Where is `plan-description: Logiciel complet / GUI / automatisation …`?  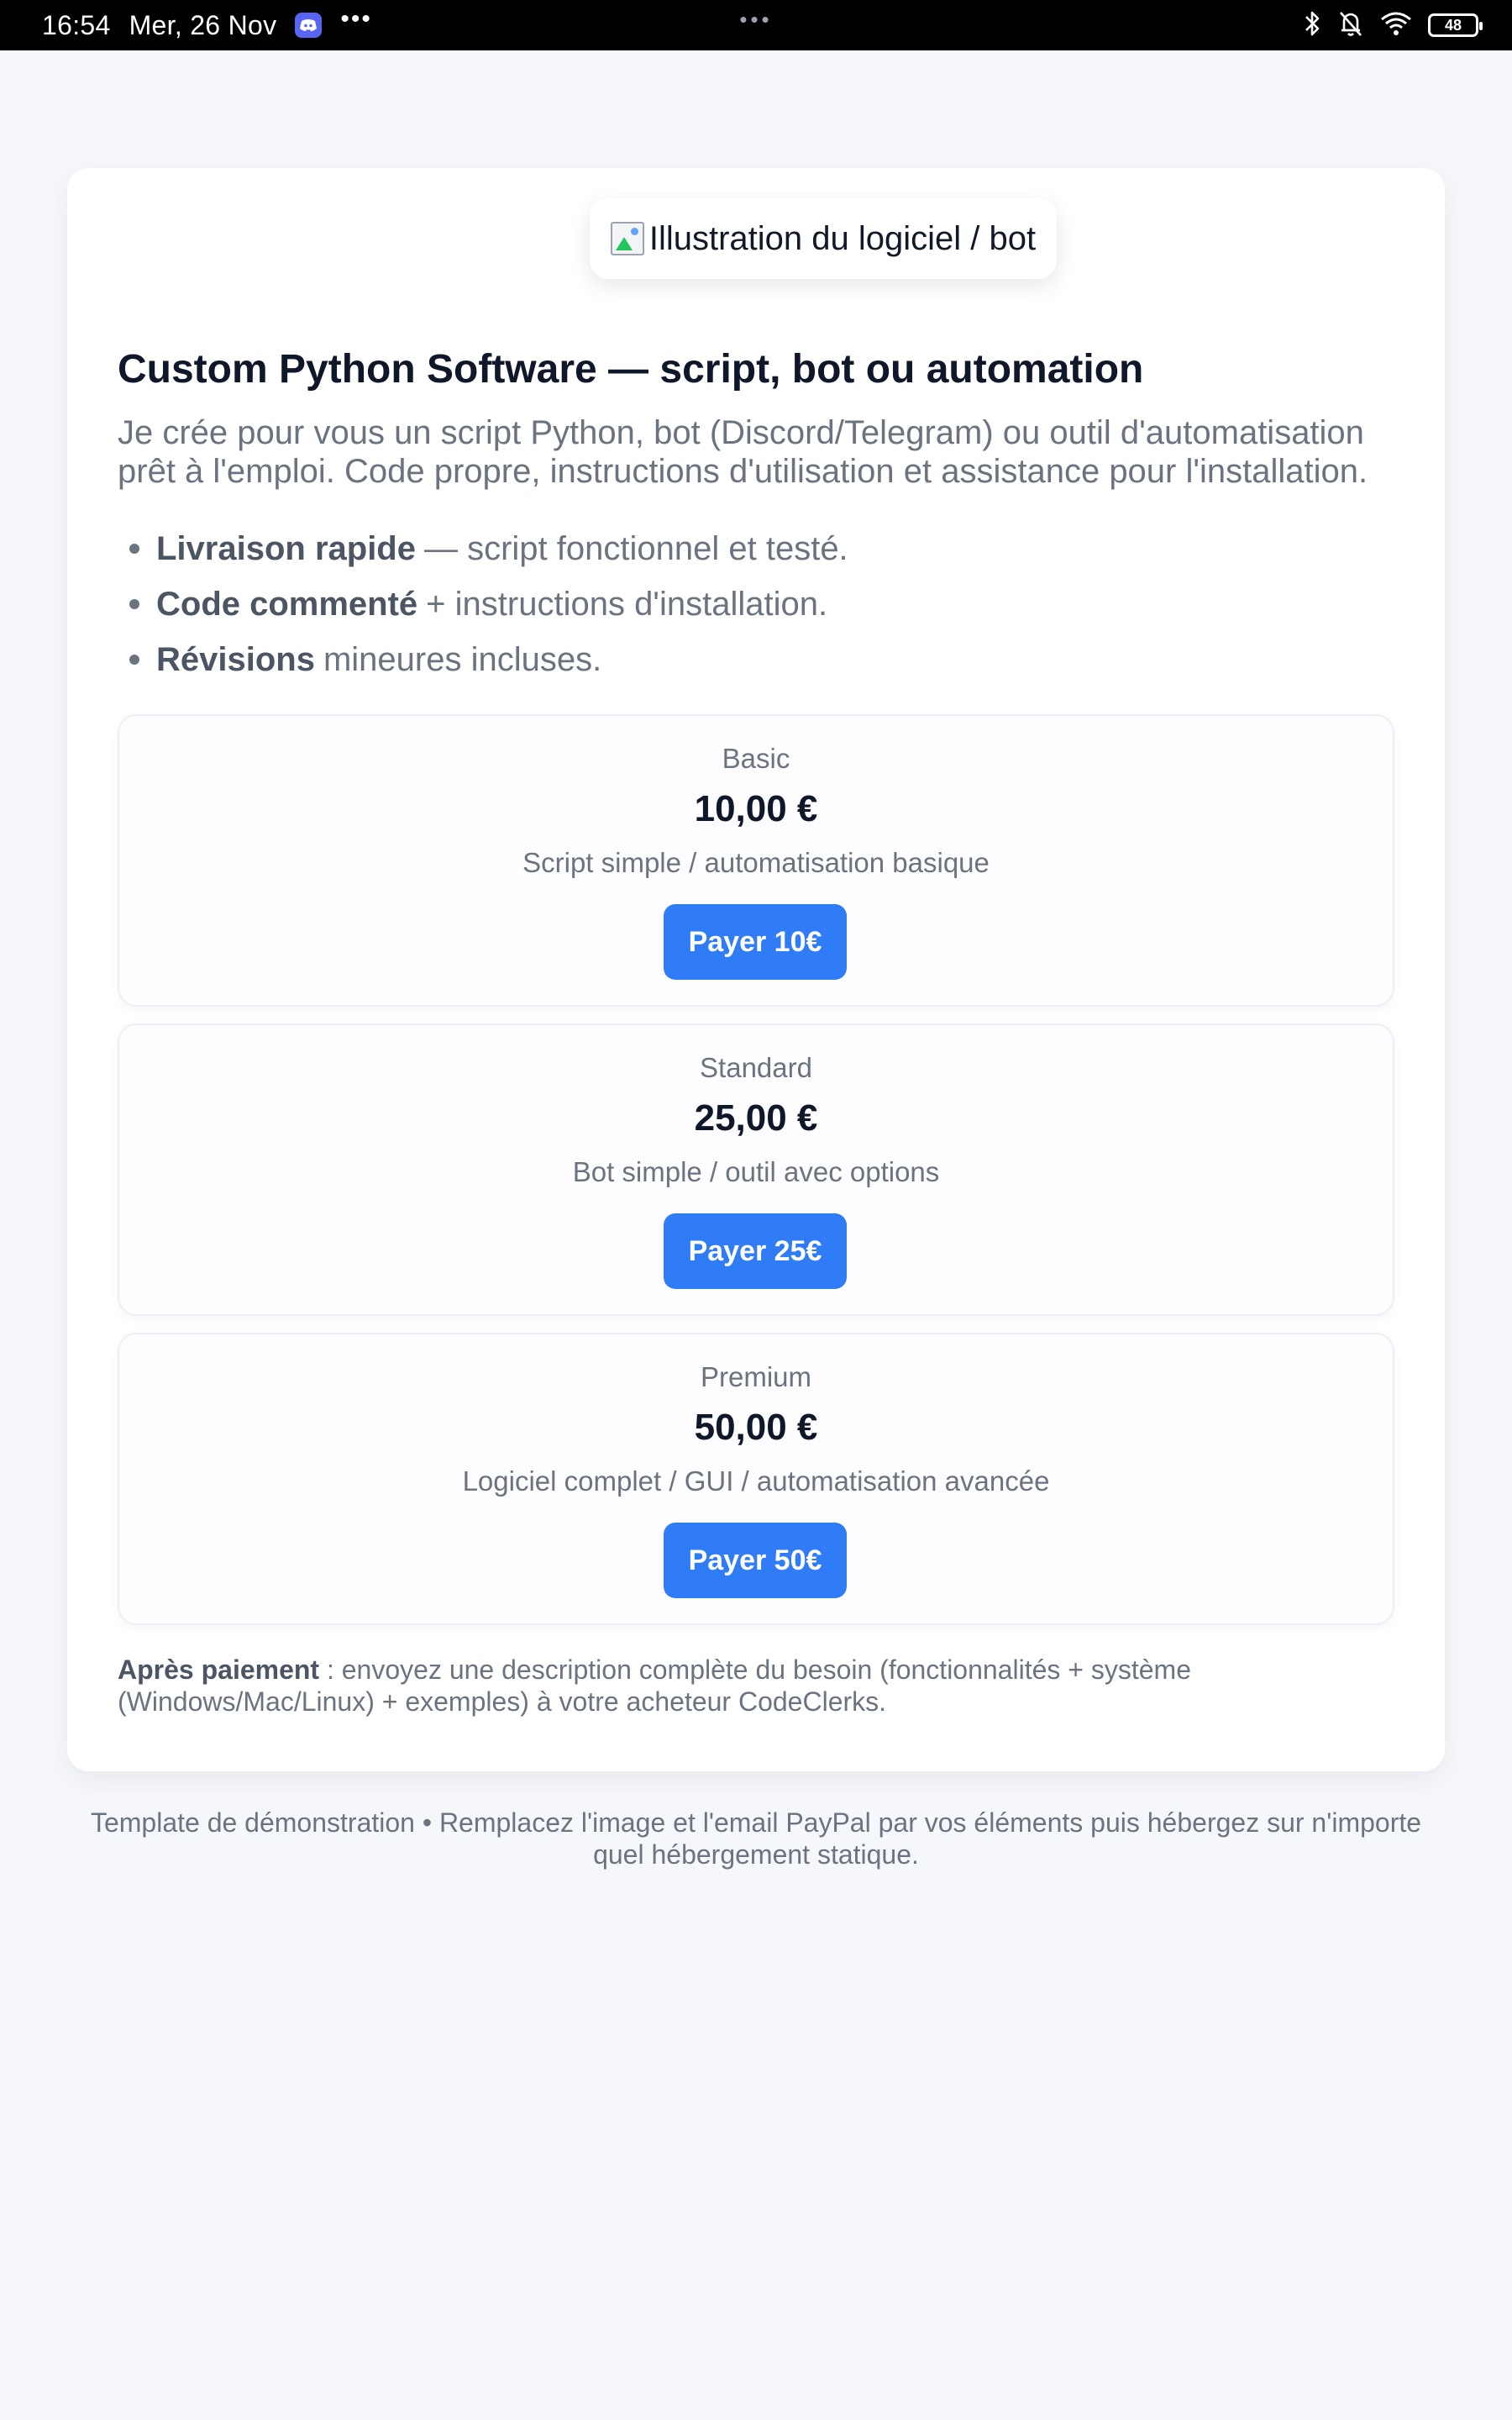
plan-description: Logiciel complet / GUI / automatisation … is located at coordinates (756, 1481).